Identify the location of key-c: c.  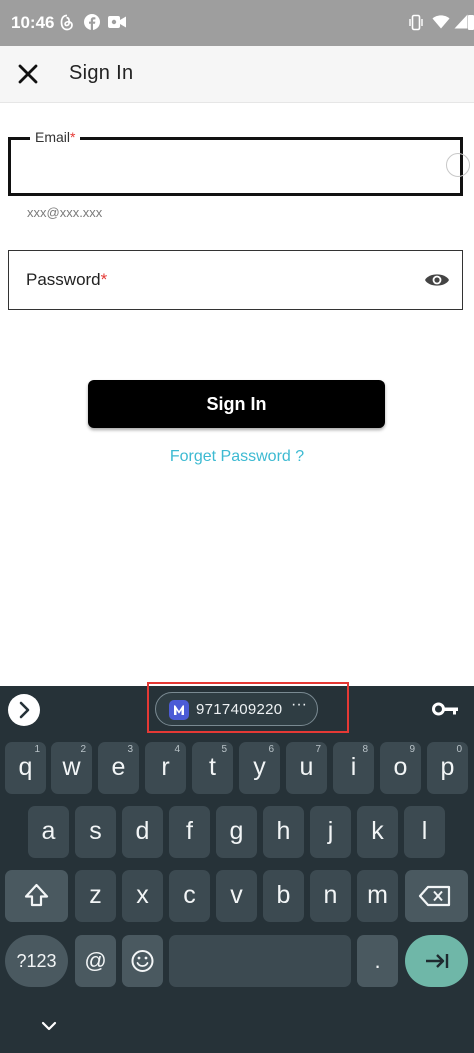
(189, 896).